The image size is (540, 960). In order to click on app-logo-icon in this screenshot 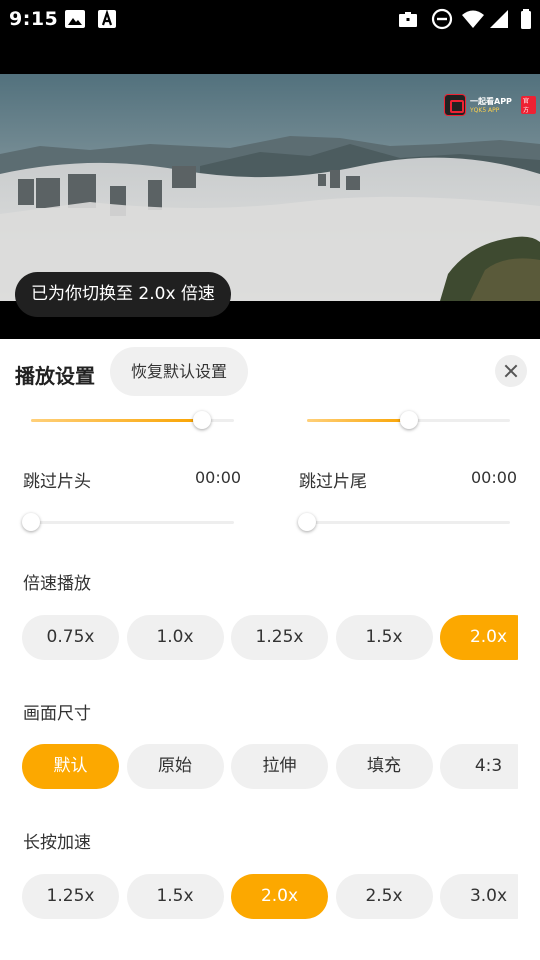, I will do `click(455, 105)`.